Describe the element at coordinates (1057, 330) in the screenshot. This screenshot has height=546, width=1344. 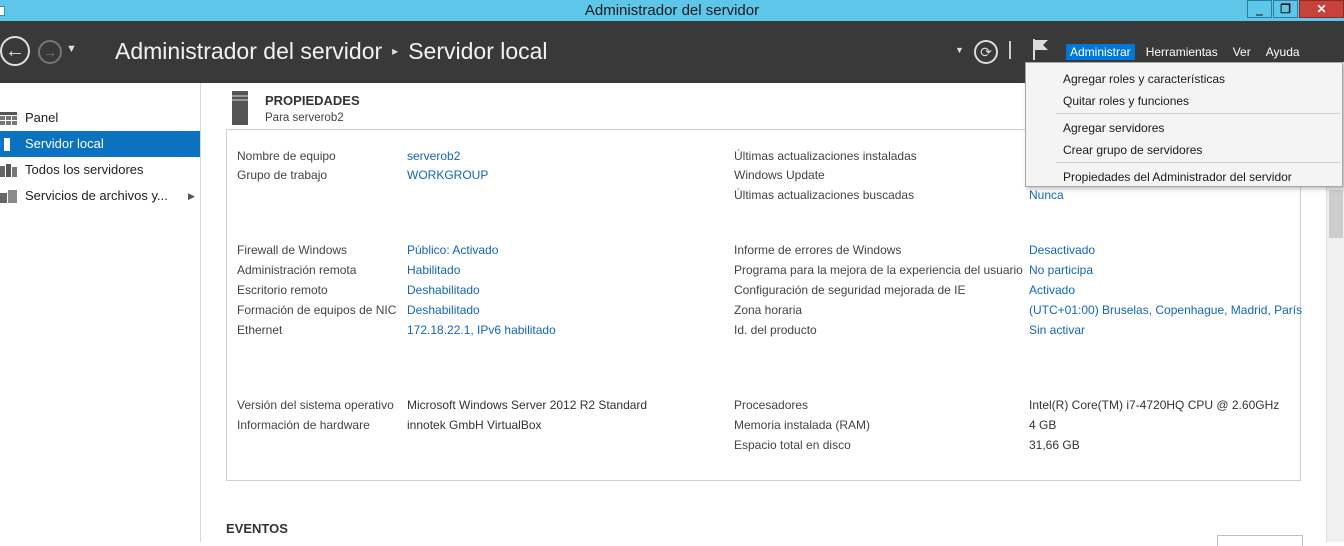
I see `prop-value-product-id: Sin activar` at that location.